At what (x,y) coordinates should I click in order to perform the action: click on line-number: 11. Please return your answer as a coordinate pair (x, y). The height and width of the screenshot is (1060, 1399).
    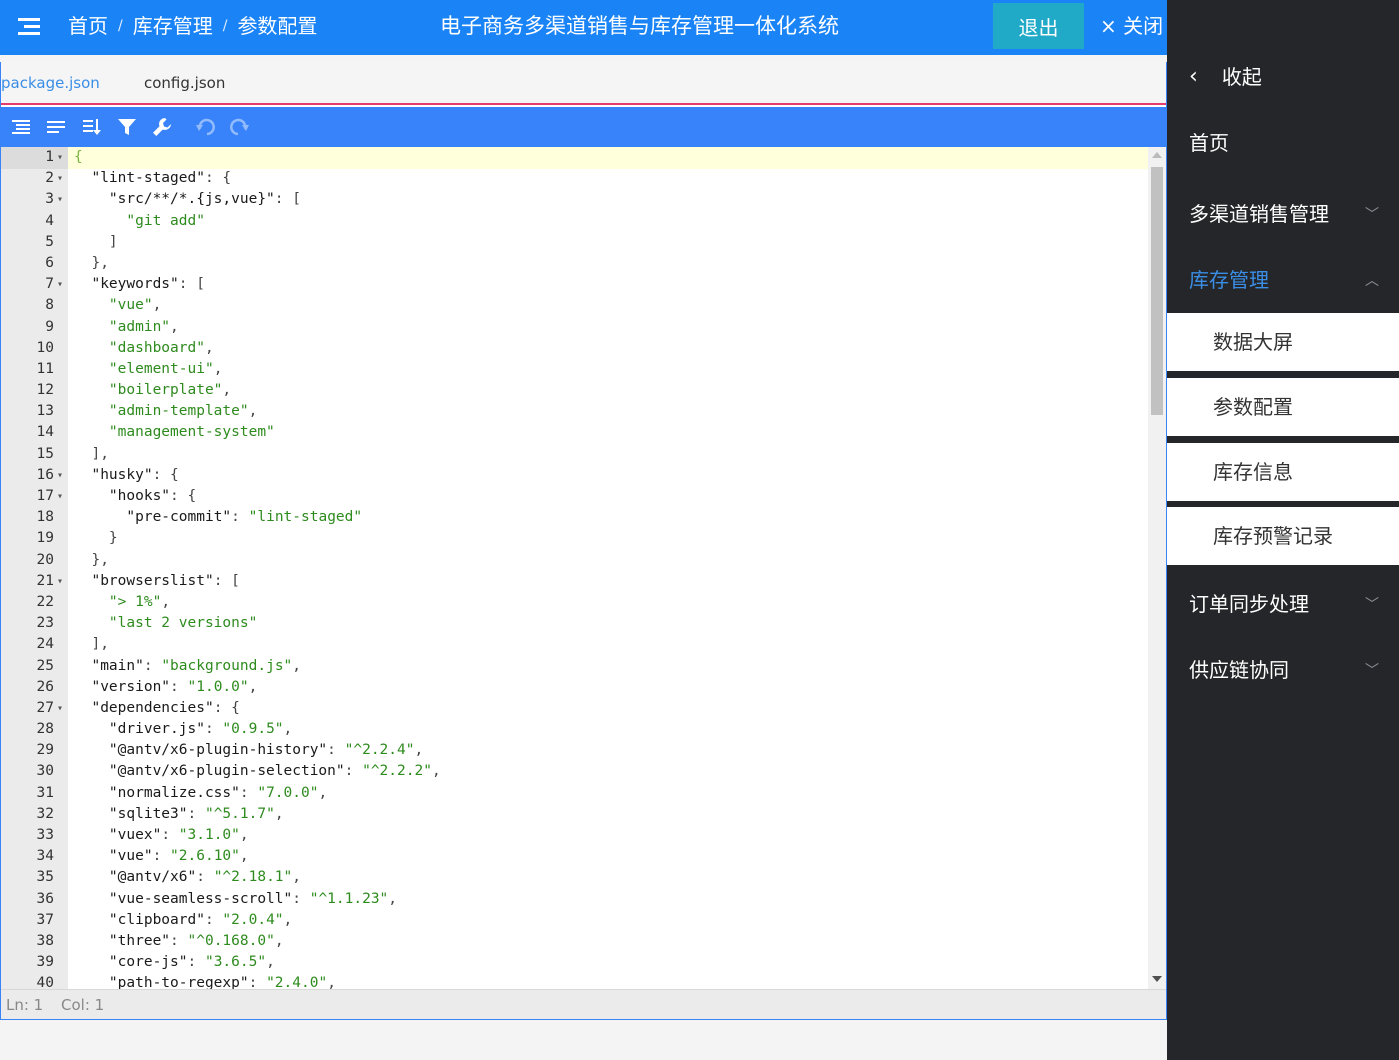
    Looking at the image, I should click on (45, 368).